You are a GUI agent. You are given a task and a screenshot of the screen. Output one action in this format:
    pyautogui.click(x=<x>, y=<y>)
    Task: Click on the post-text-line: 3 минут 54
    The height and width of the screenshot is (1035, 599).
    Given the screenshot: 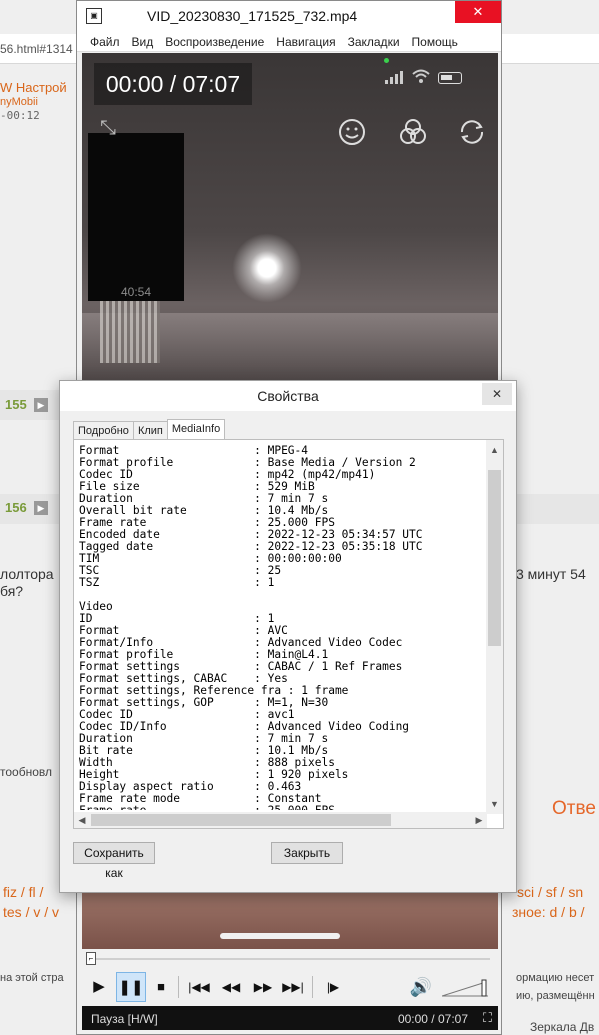 What is the action you would take?
    pyautogui.click(x=551, y=574)
    